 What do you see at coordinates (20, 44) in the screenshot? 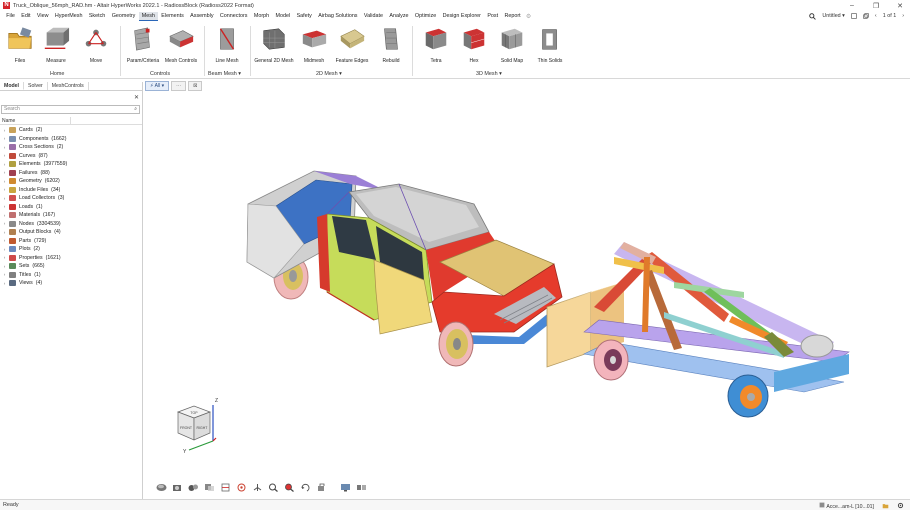
I see `files-tool: Files` at bounding box center [20, 44].